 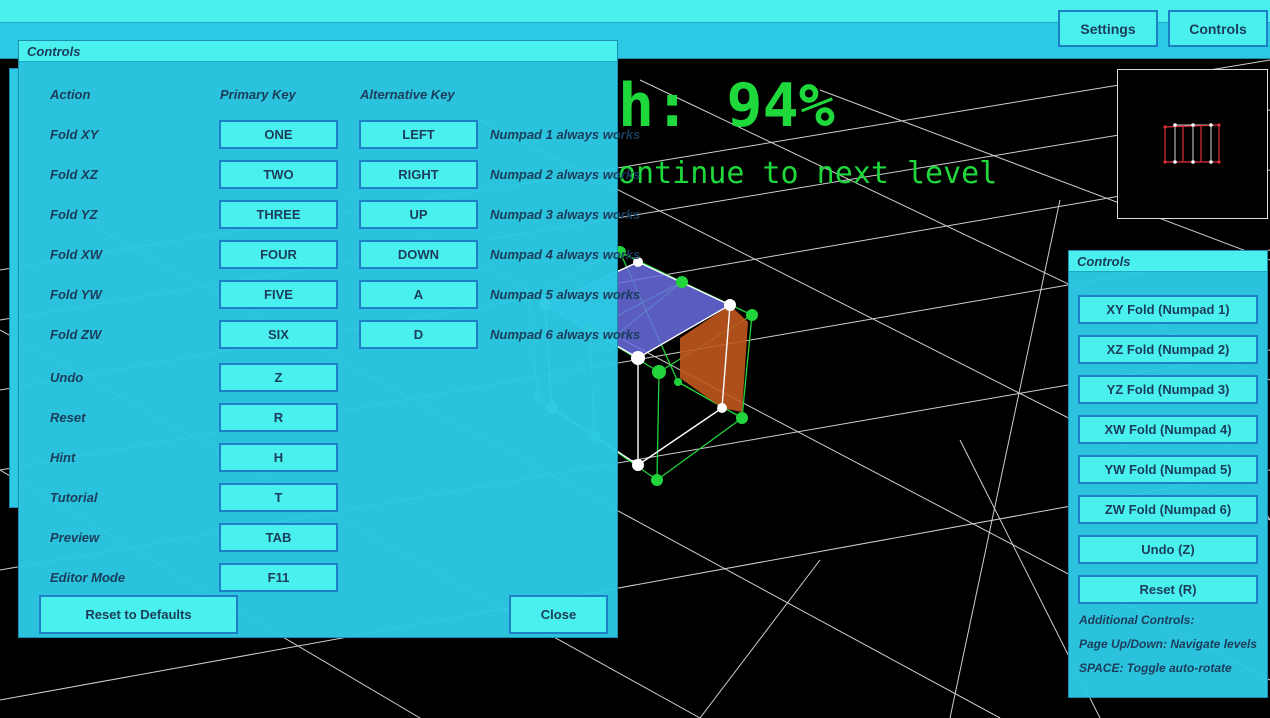 I want to click on minimap-preview, so click(x=1192, y=143).